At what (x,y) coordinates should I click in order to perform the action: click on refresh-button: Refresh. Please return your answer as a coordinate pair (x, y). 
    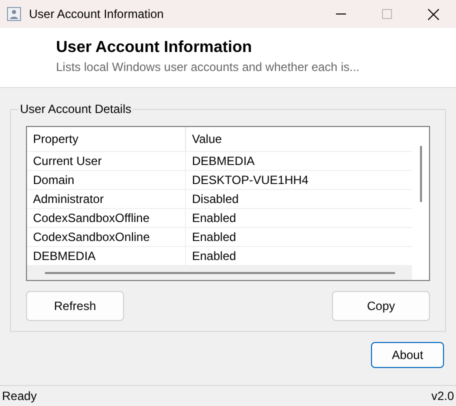
    Looking at the image, I should click on (75, 306).